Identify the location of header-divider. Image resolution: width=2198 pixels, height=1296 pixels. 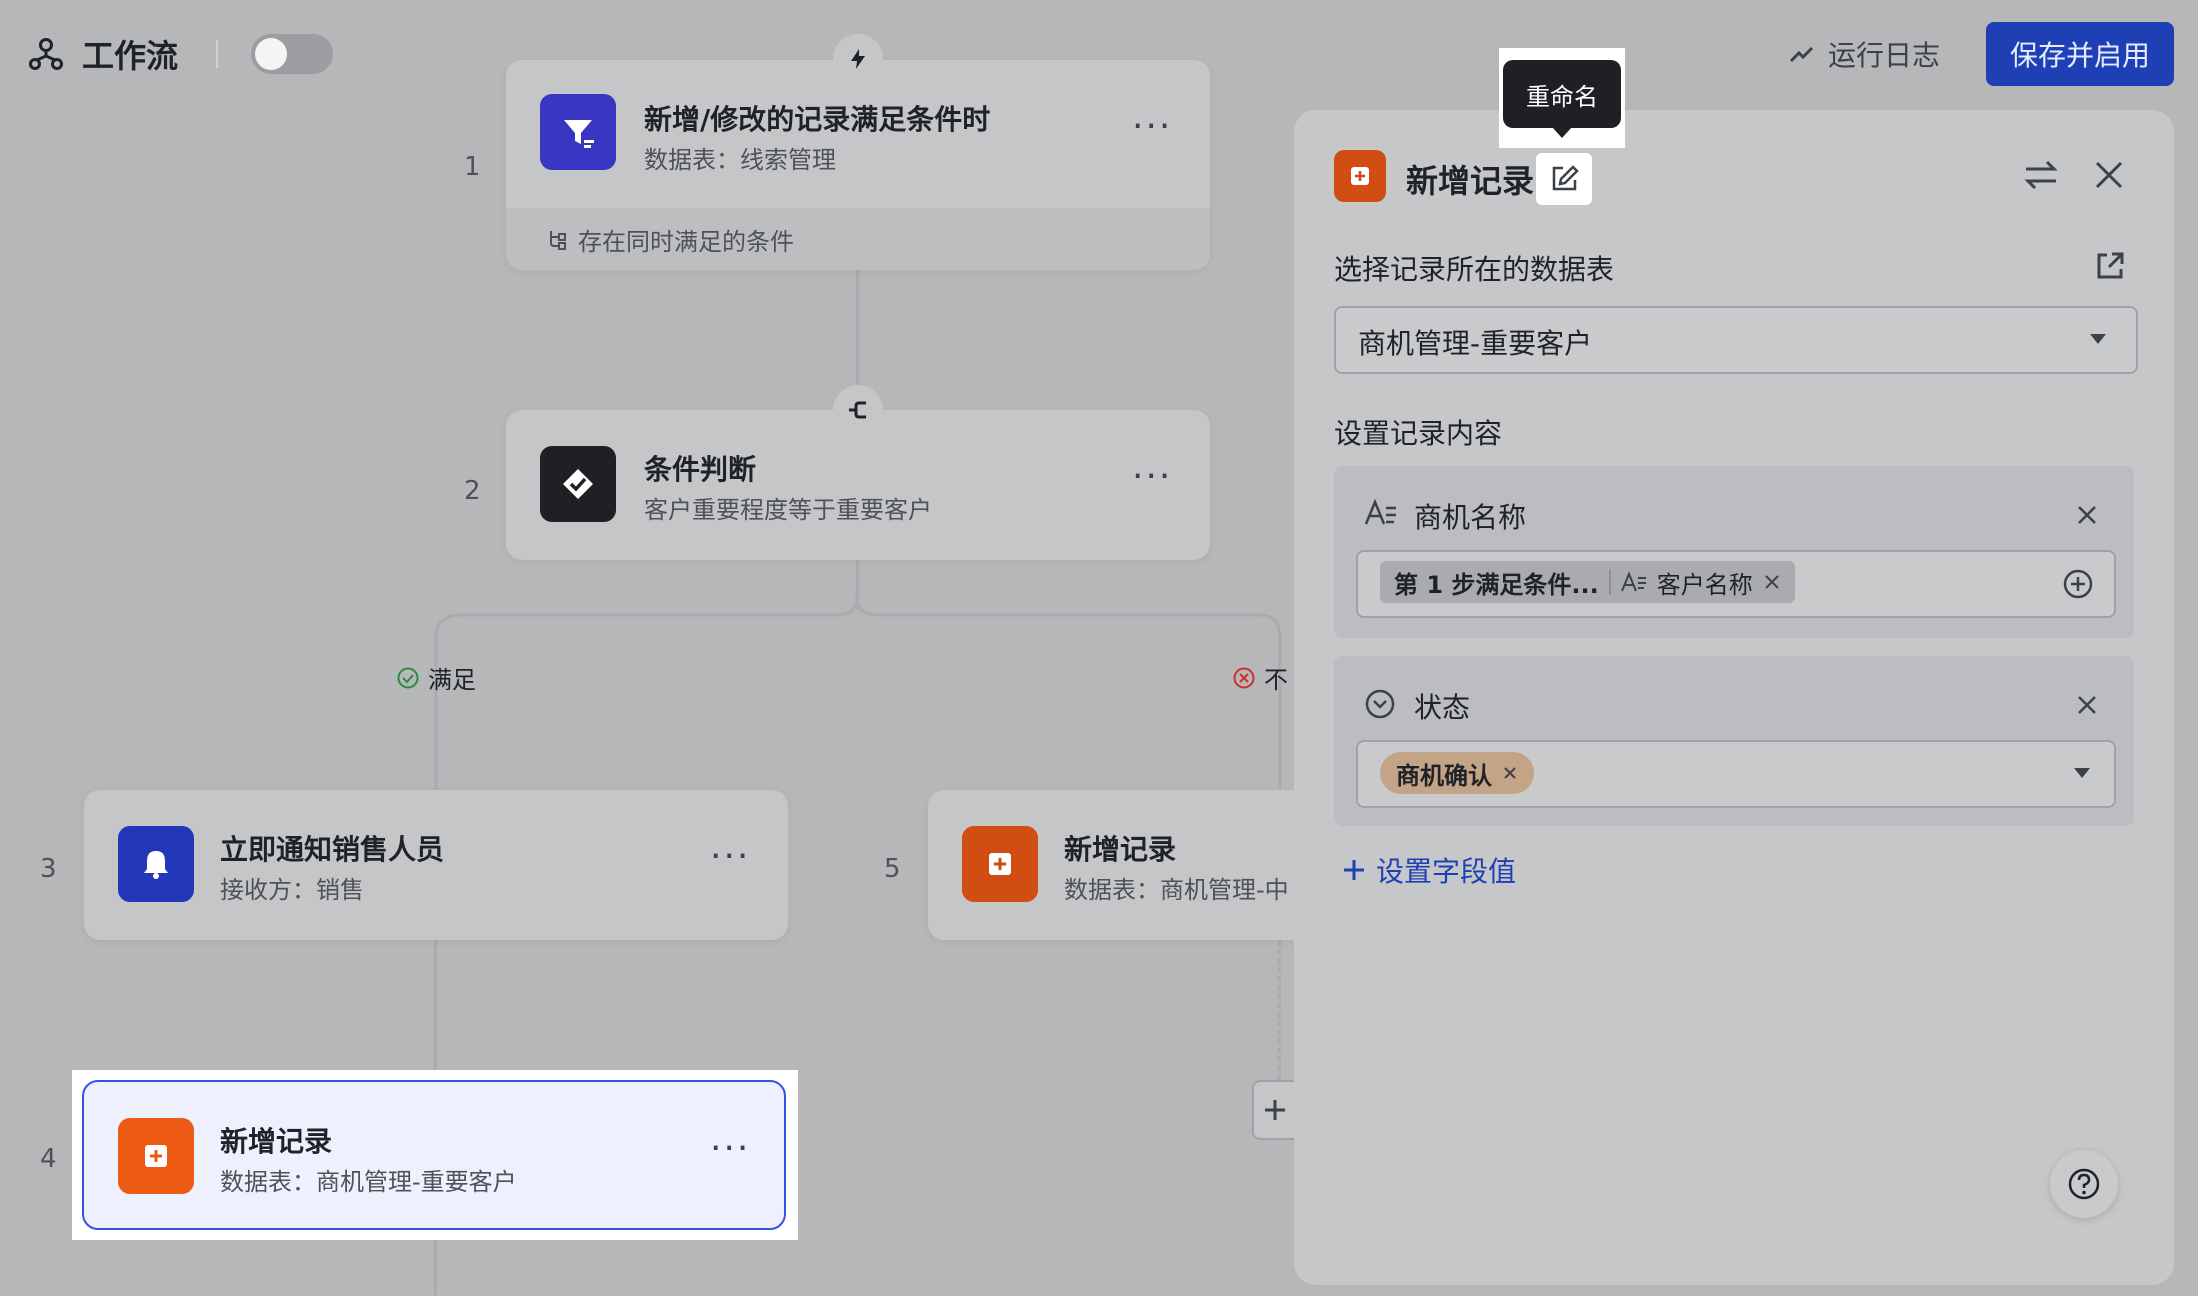
(217, 54).